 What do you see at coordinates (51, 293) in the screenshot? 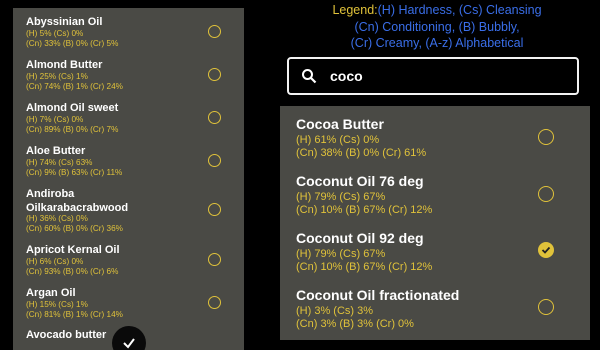
I see `oil-name: Argan Oil` at bounding box center [51, 293].